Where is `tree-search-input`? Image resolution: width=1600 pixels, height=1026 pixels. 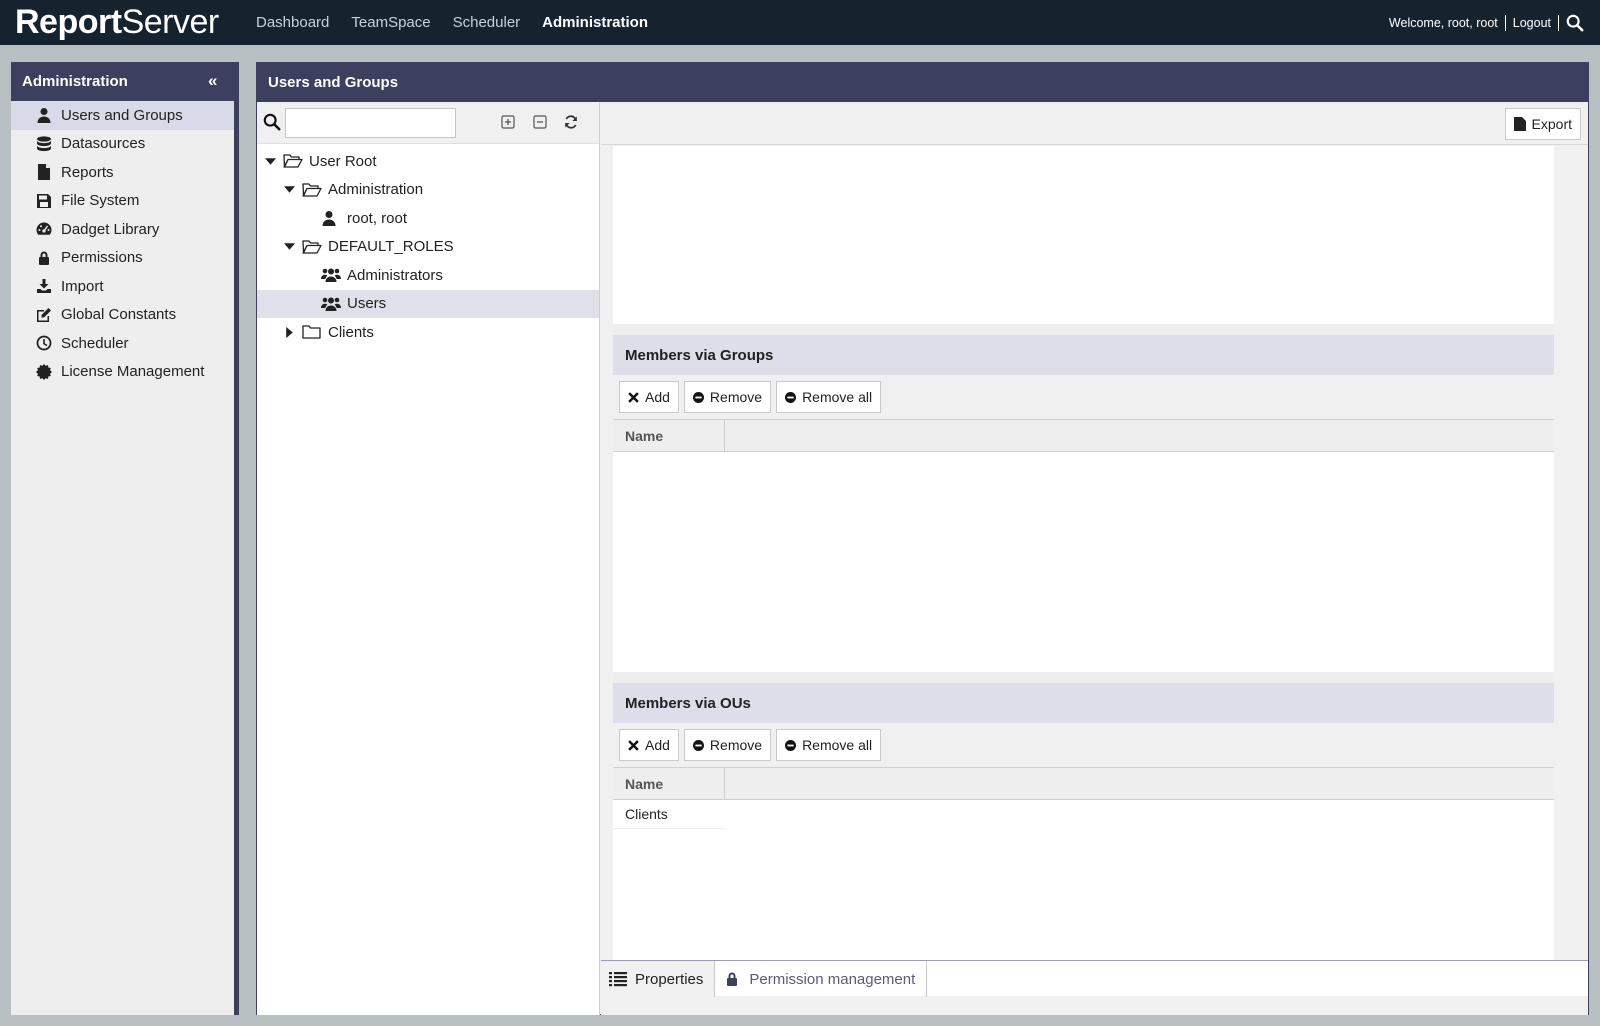
tree-search-input is located at coordinates (370, 123).